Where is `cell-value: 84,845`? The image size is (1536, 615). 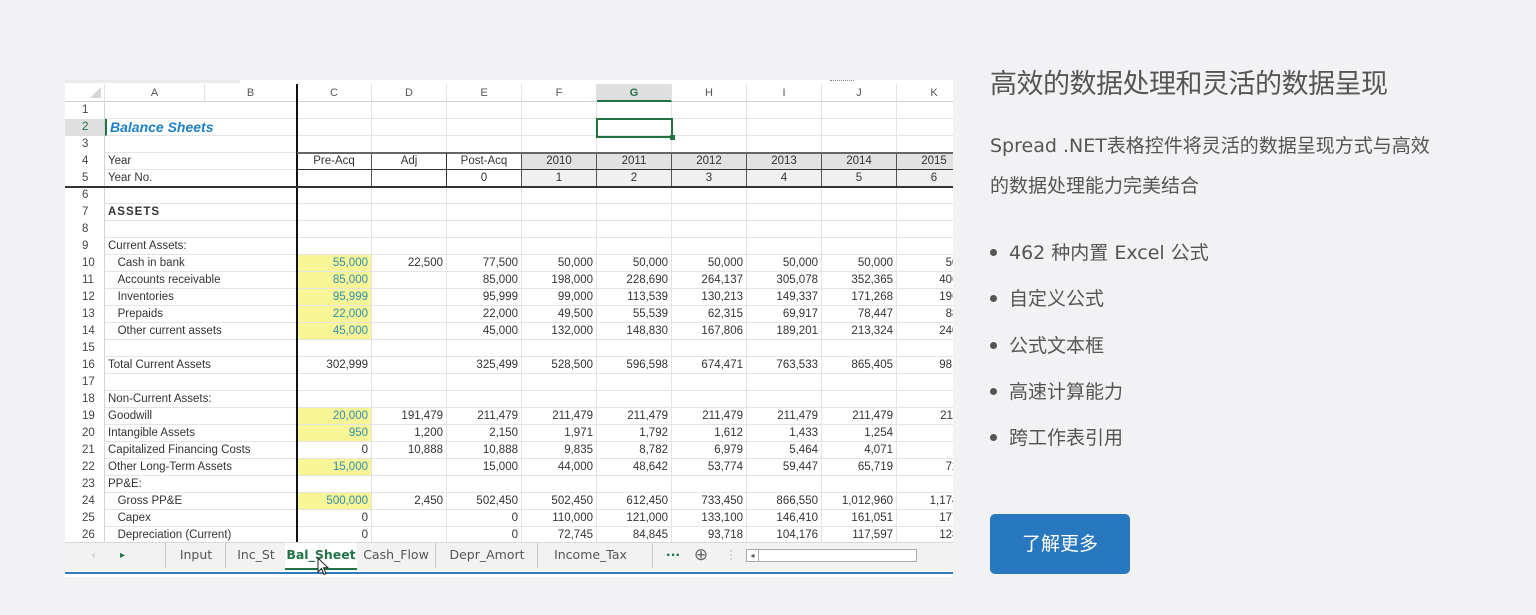
cell-value: 84,845 is located at coordinates (634, 534).